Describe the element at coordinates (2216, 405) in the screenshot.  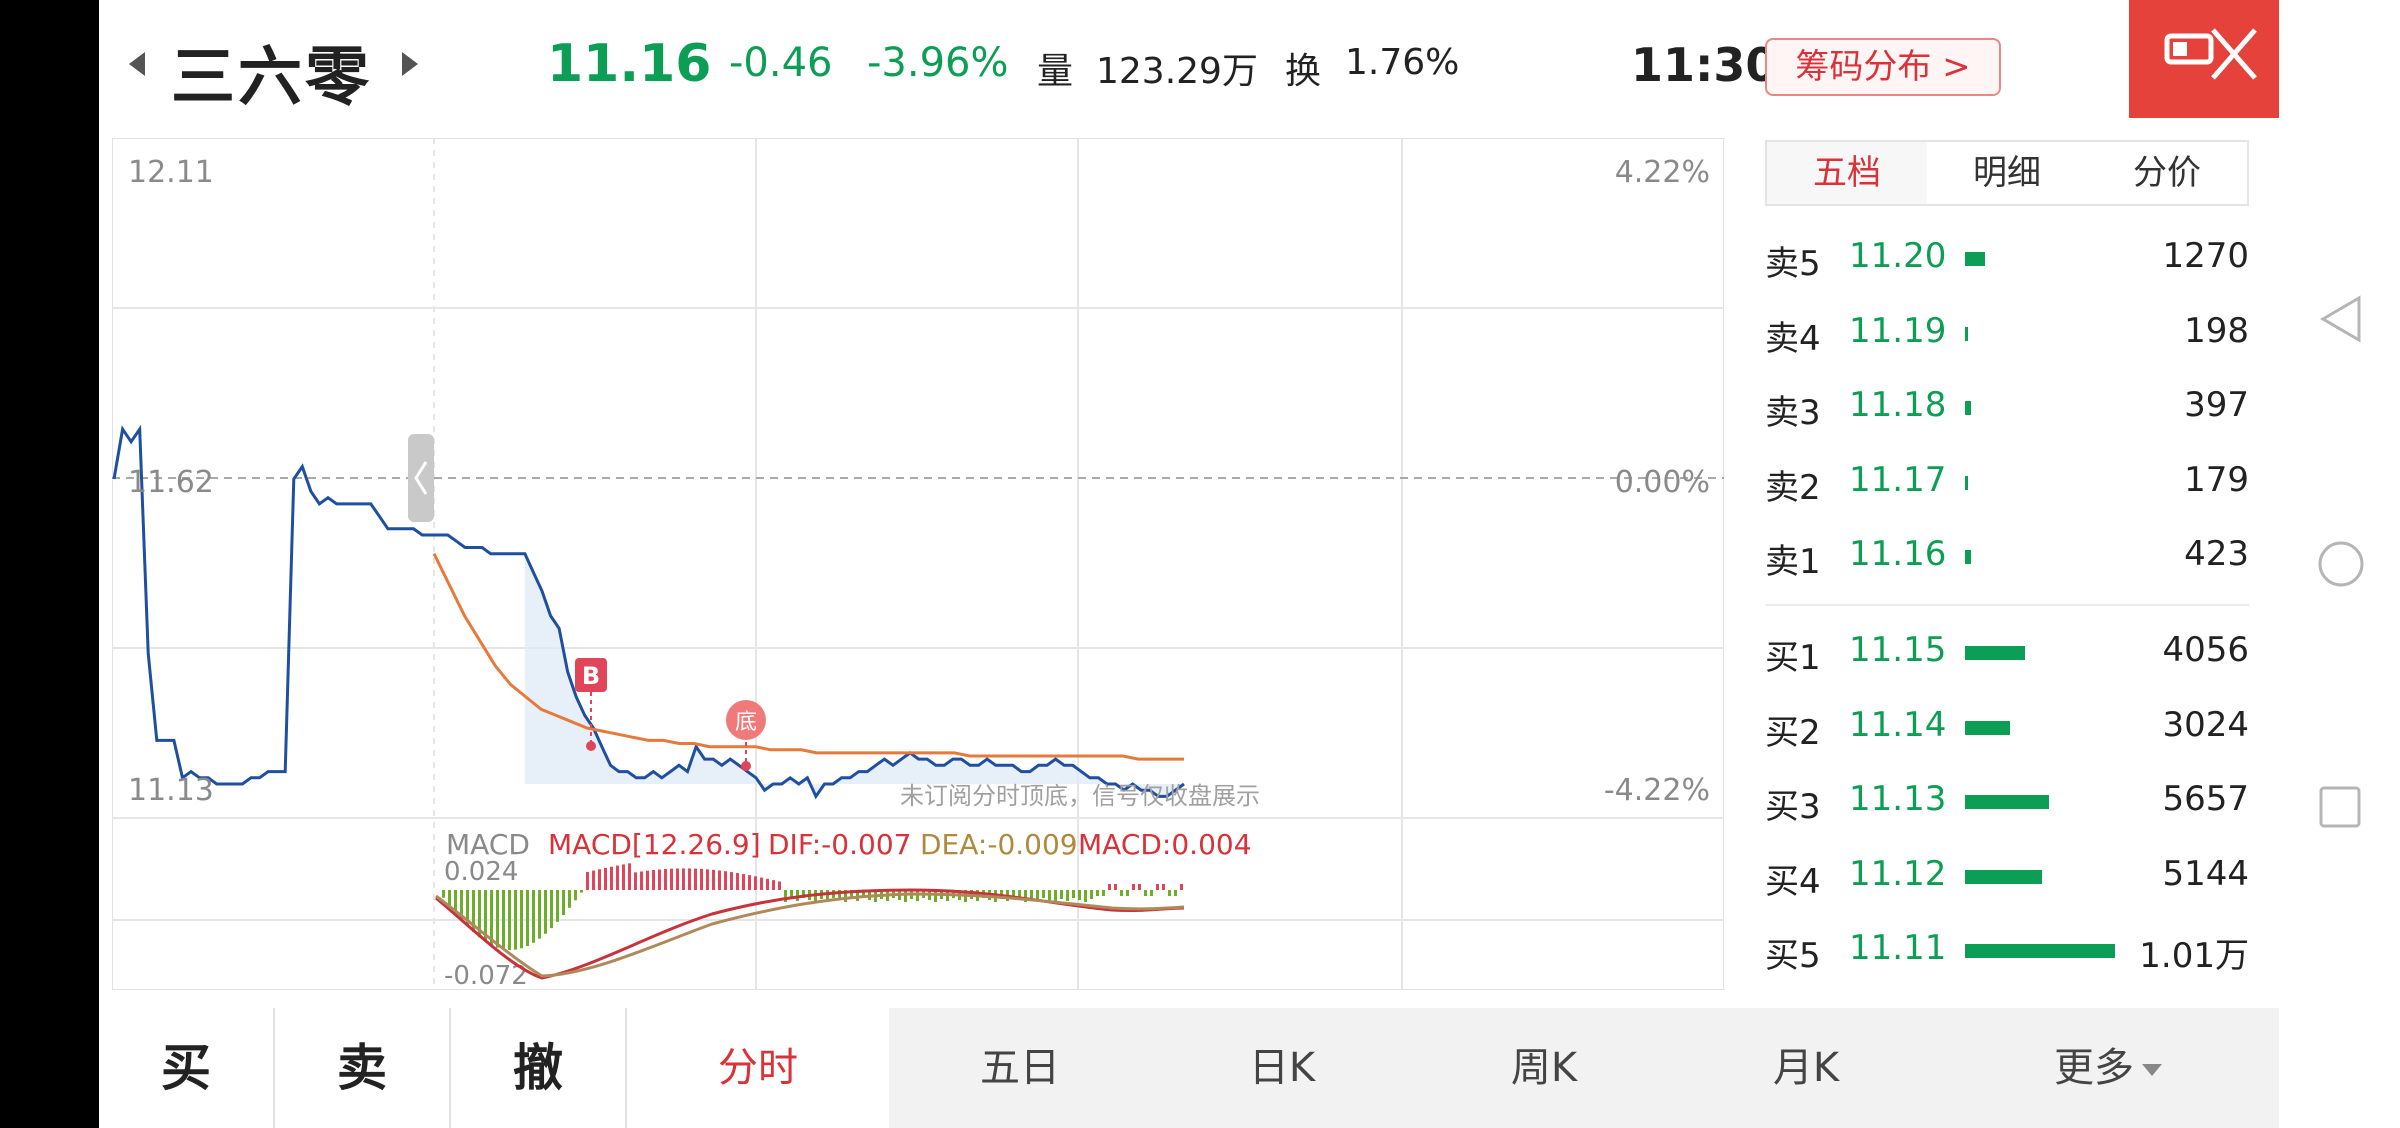
I see `level-volume: 397` at that location.